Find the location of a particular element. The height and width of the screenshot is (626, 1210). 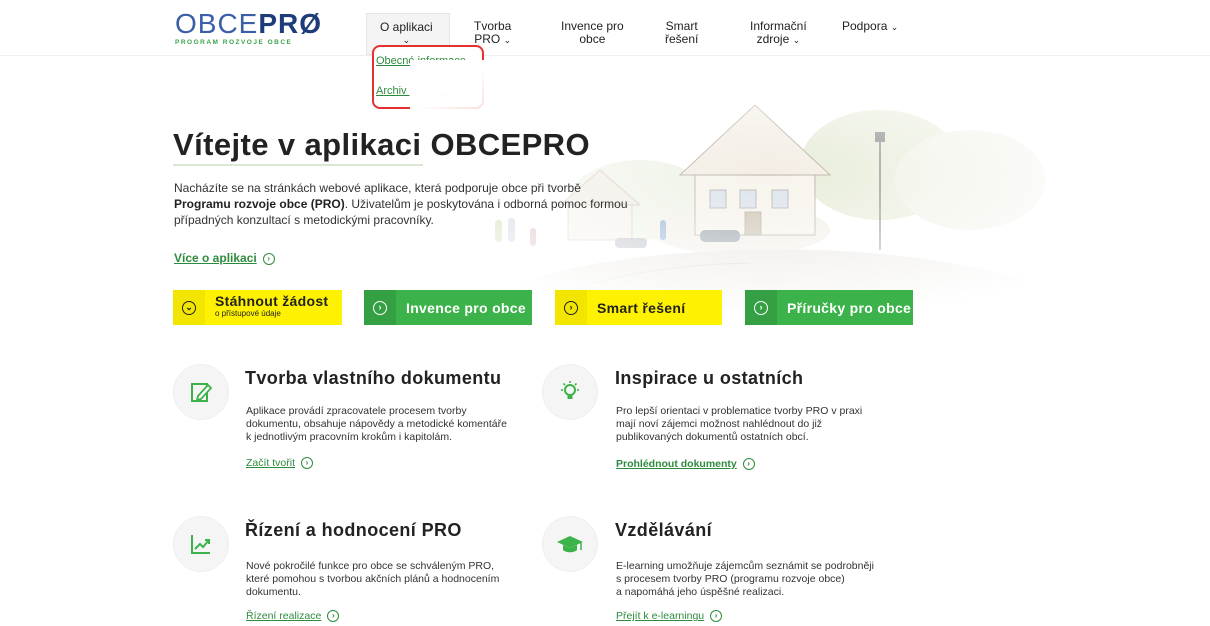

elearning-link: Přejít k e-learningu › is located at coordinates (669, 616).